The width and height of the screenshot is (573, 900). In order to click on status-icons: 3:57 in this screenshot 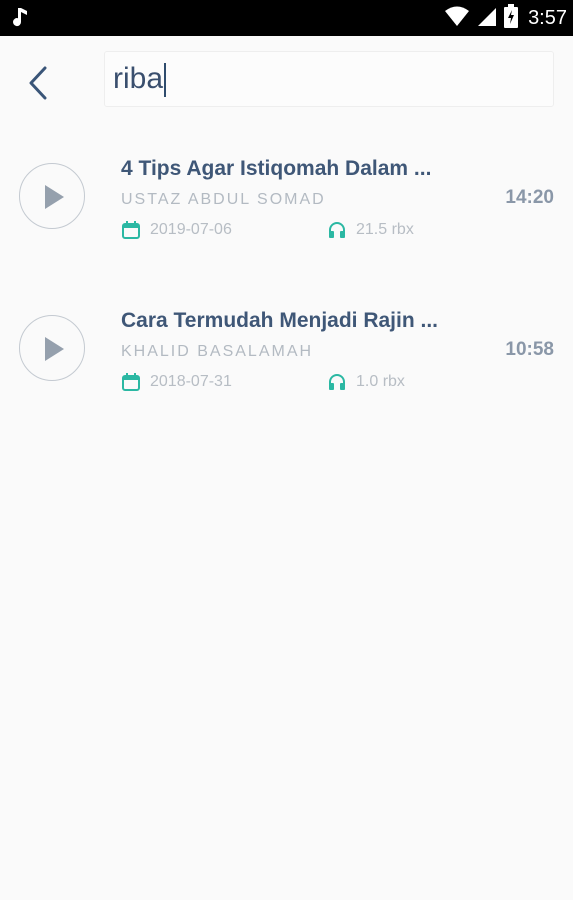, I will do `click(505, 18)`.